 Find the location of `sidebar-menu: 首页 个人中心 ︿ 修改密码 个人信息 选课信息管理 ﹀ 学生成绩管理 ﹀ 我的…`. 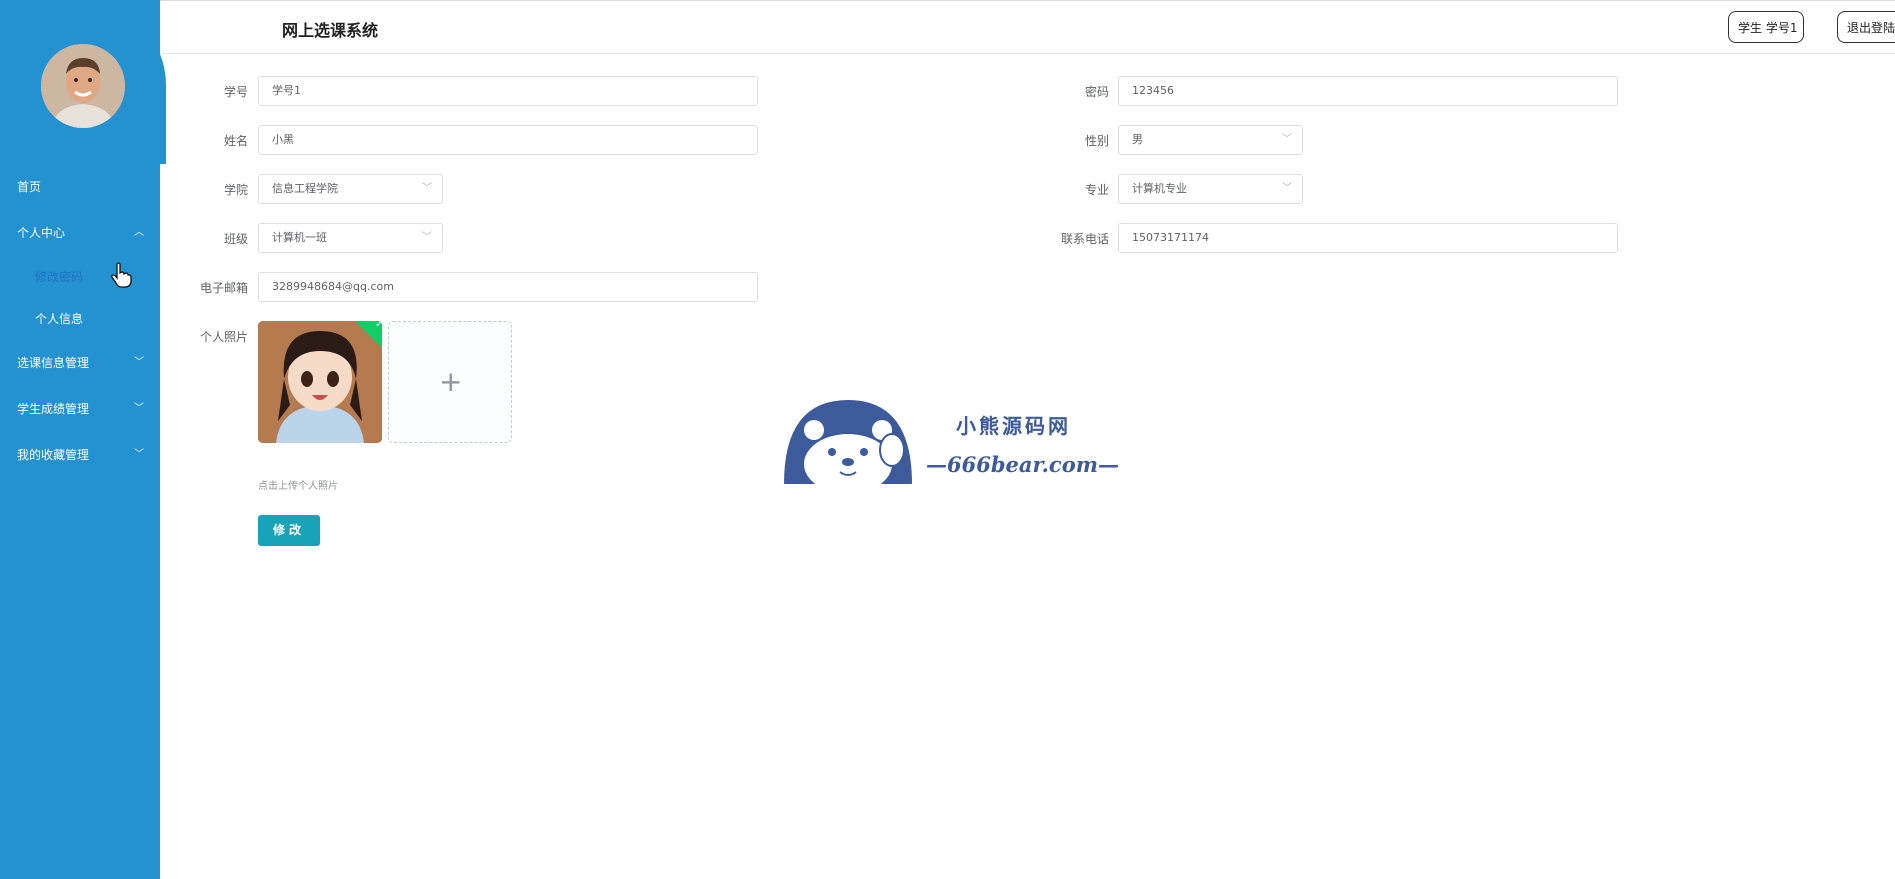

sidebar-menu: 首页 个人中心 ︿ 修改密码 个人信息 选课信息管理 ﹀ 学生成绩管理 ﹀ 我的… is located at coordinates (80, 321).